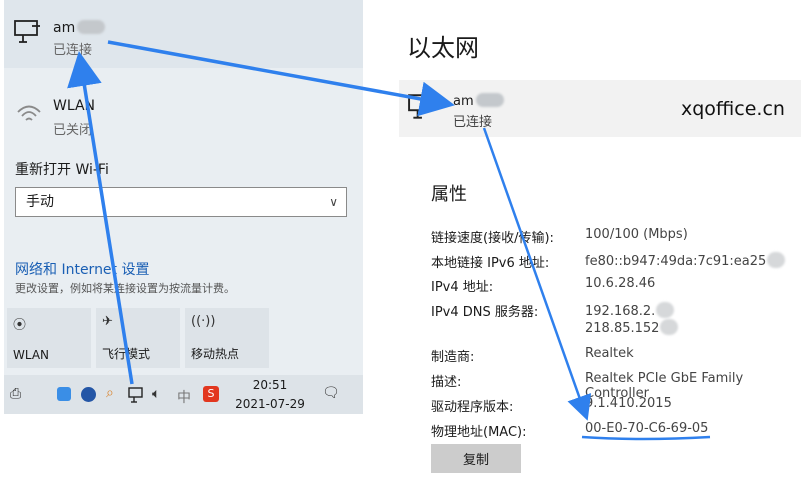 Image resolution: width=808 pixels, height=479 pixels. What do you see at coordinates (211, 394) in the screenshot?
I see `sogou-input-icon: S` at bounding box center [211, 394].